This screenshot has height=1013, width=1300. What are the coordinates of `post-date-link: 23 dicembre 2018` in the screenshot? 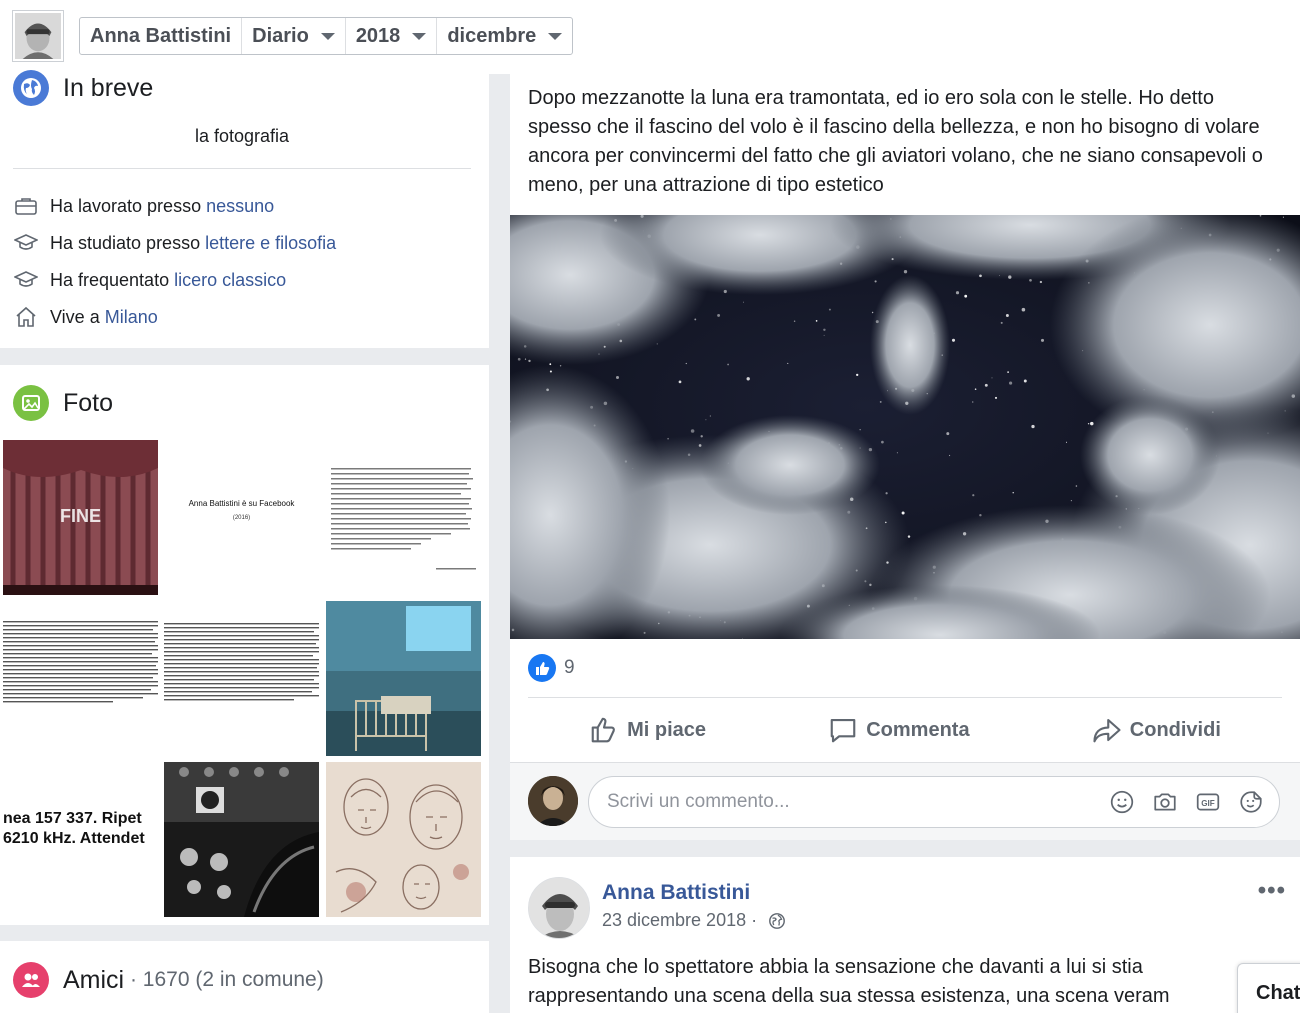 It's located at (674, 920).